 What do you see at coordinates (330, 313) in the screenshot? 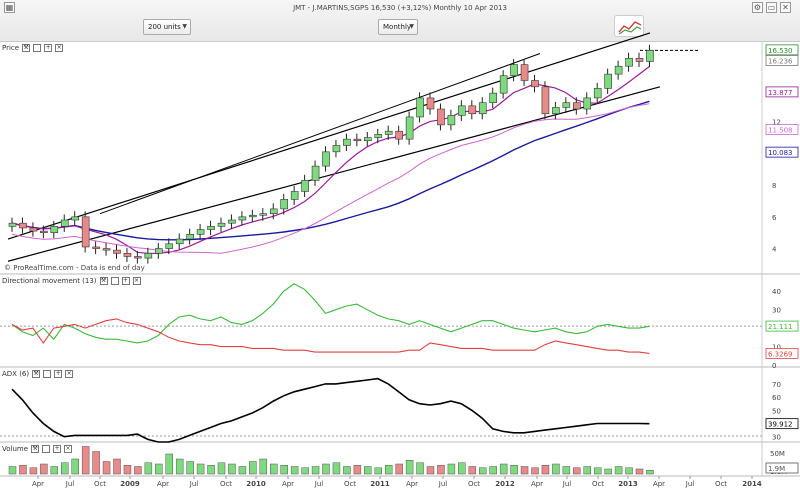
I see `plus-di-line` at bounding box center [330, 313].